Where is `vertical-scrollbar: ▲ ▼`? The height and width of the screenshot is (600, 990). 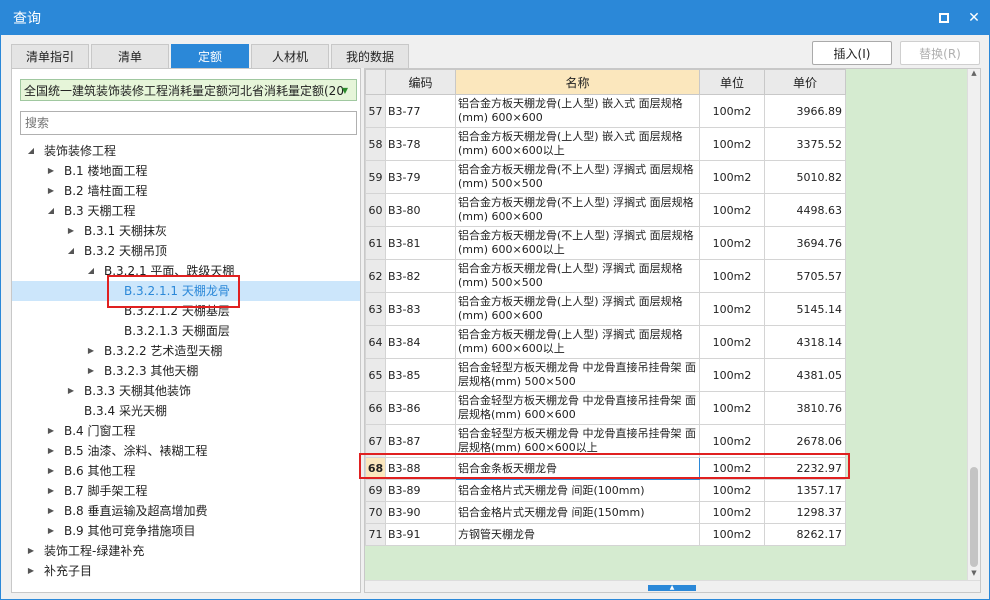 vertical-scrollbar: ▲ ▼ is located at coordinates (973, 325).